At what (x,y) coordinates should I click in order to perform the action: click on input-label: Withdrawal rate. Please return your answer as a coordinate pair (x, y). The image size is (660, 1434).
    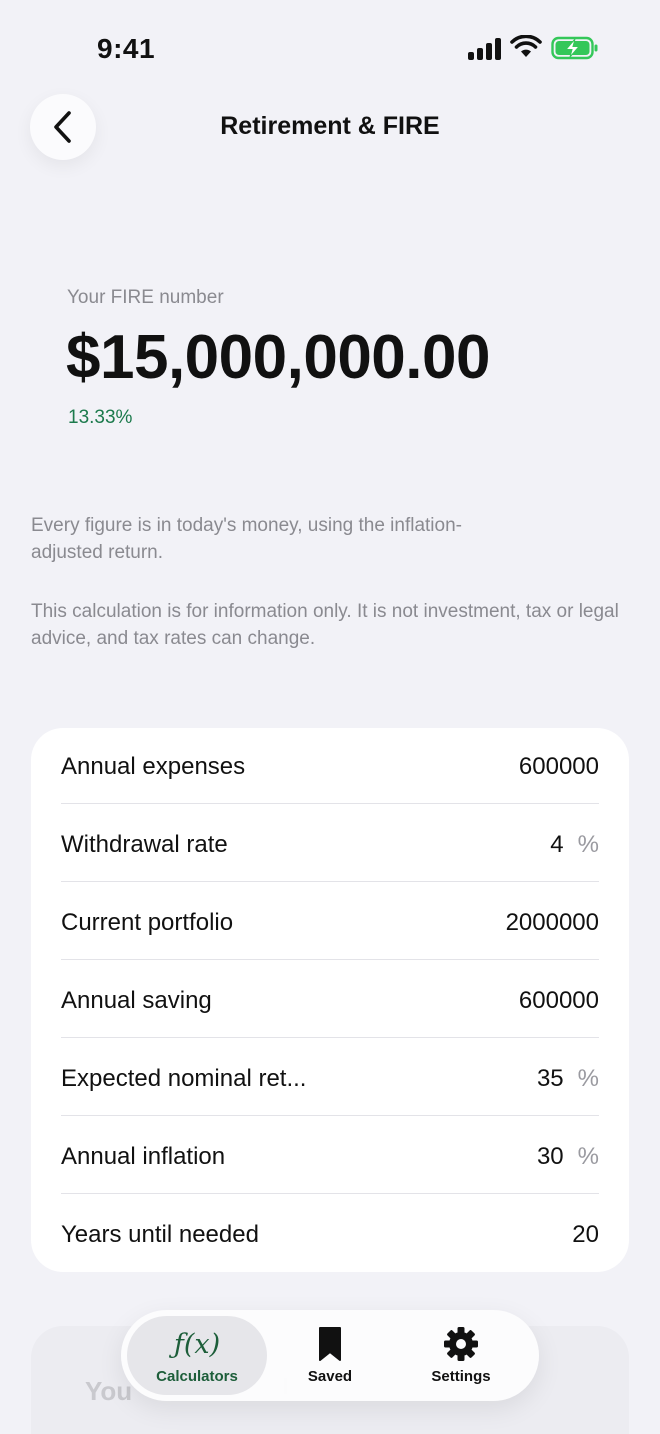
    Looking at the image, I should click on (144, 844).